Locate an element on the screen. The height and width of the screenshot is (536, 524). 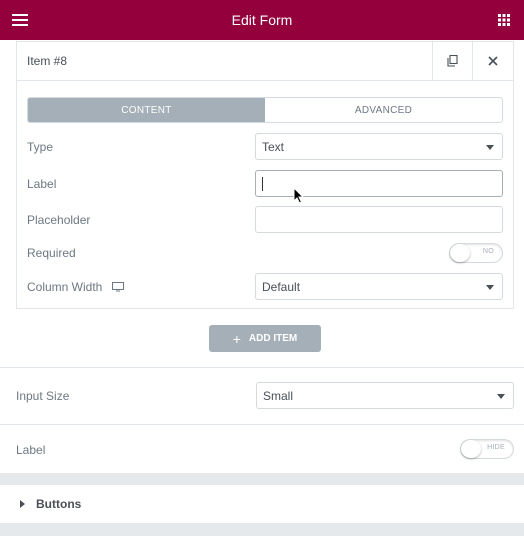
label-hide-toggle: HIDE is located at coordinates (487, 449).